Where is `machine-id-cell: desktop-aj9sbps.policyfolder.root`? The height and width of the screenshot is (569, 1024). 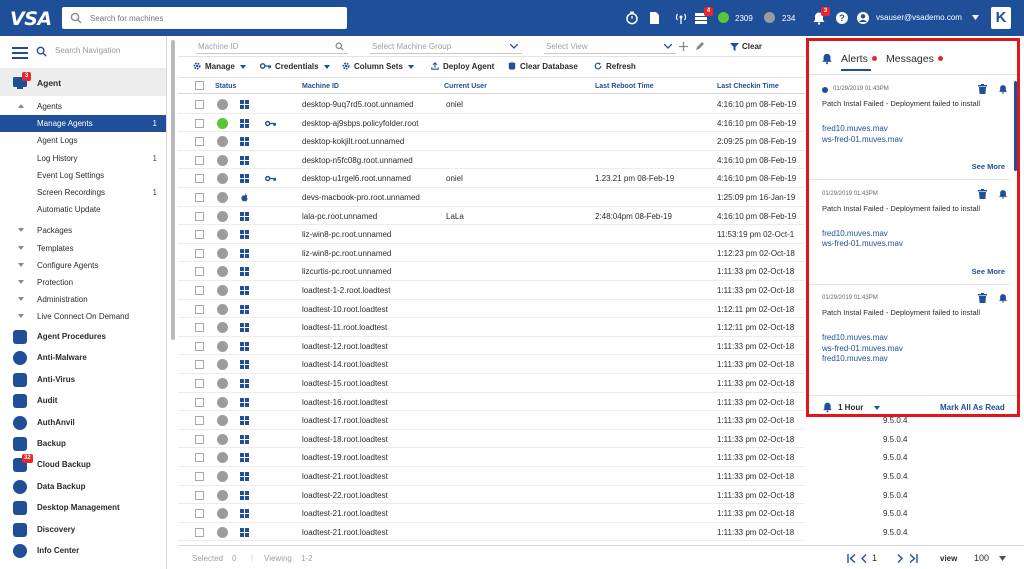
machine-id-cell: desktop-aj9sbps.policyfolder.root is located at coordinates (360, 123).